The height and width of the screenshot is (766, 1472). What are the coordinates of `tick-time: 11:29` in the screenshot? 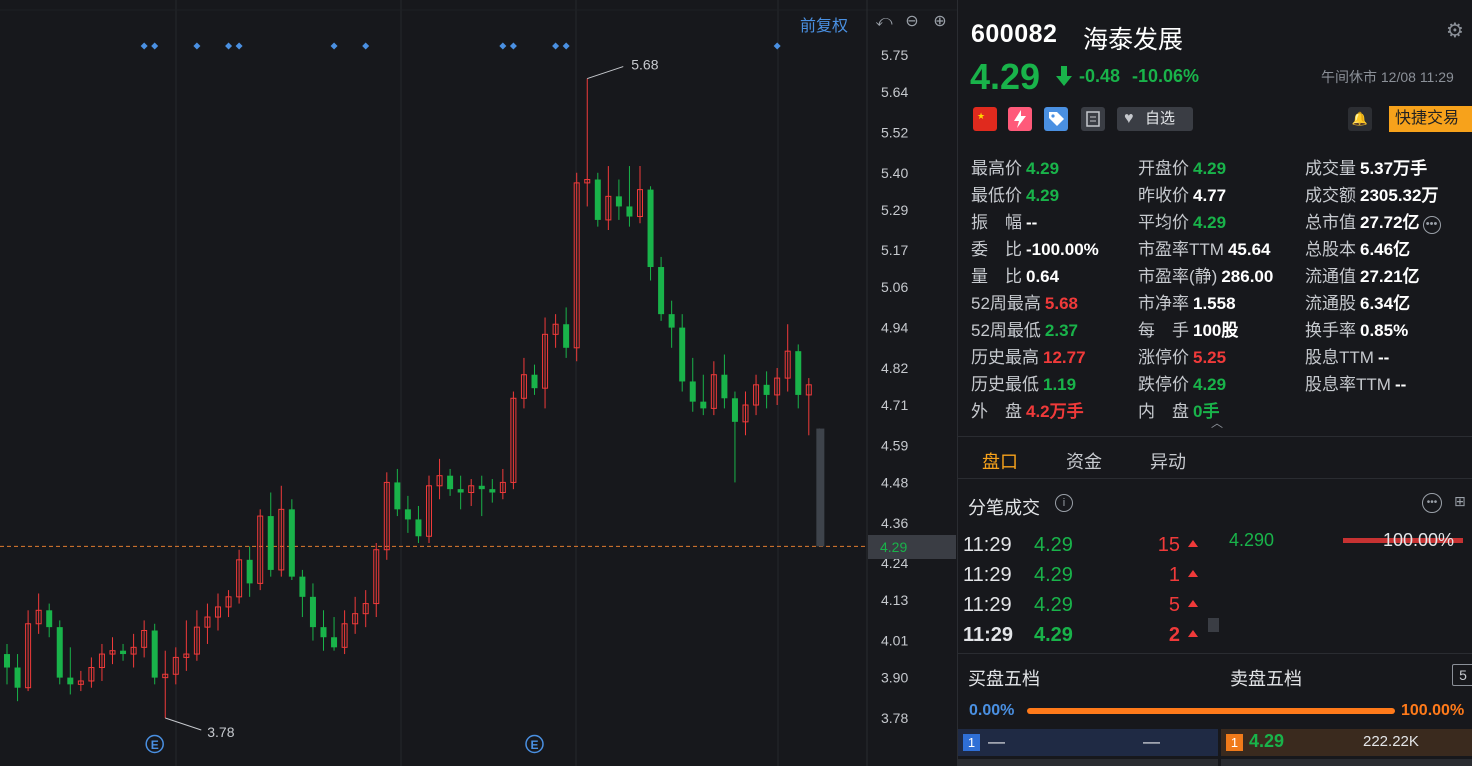 It's located at (987, 545).